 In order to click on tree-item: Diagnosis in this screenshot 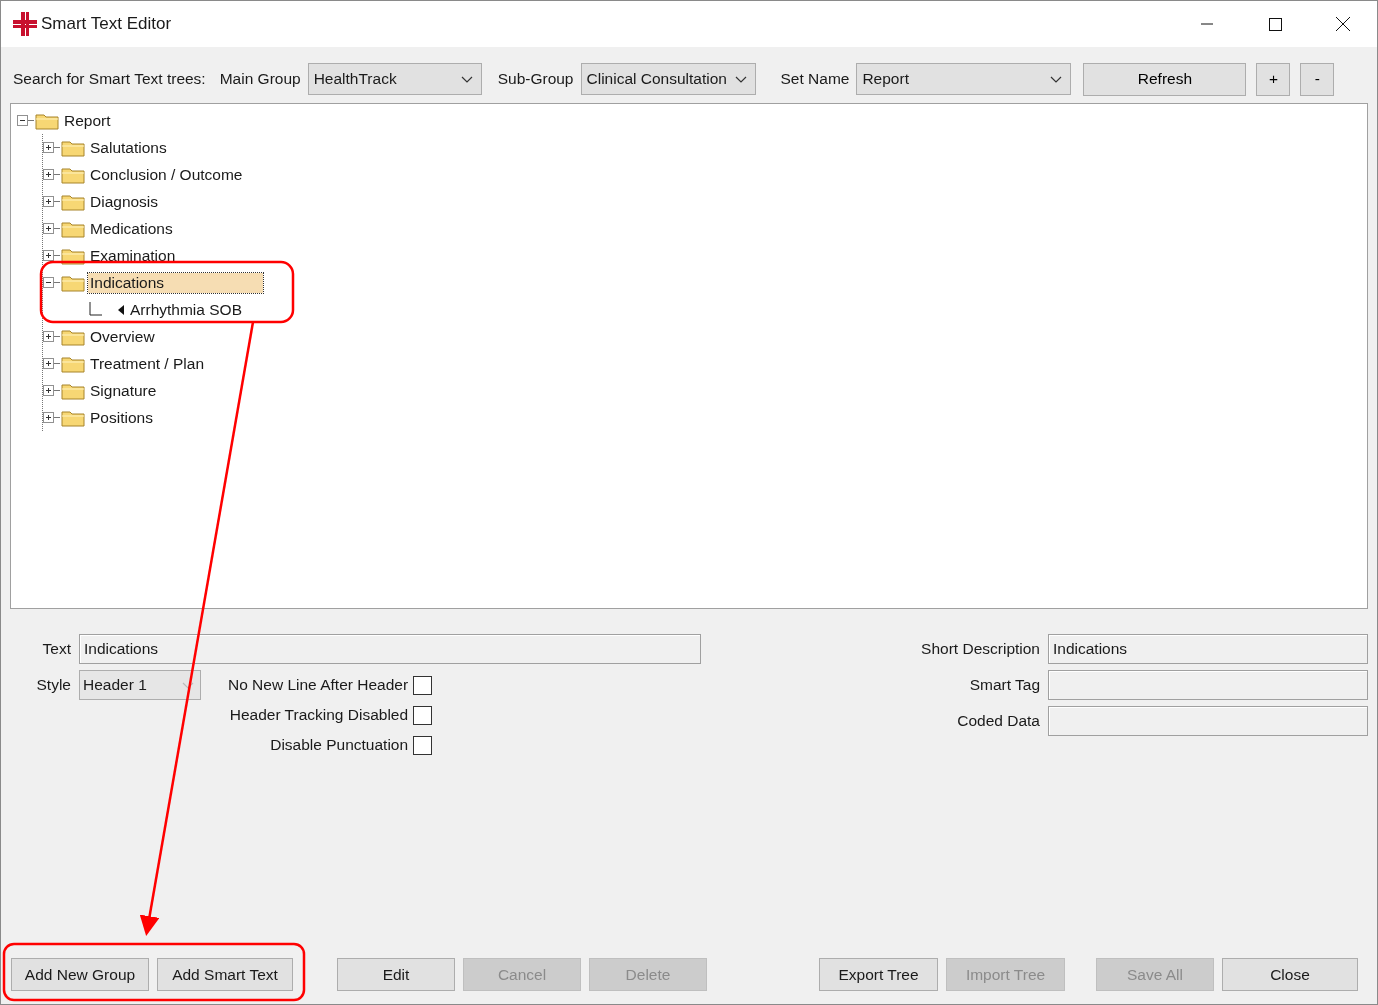, I will do `click(124, 201)`.